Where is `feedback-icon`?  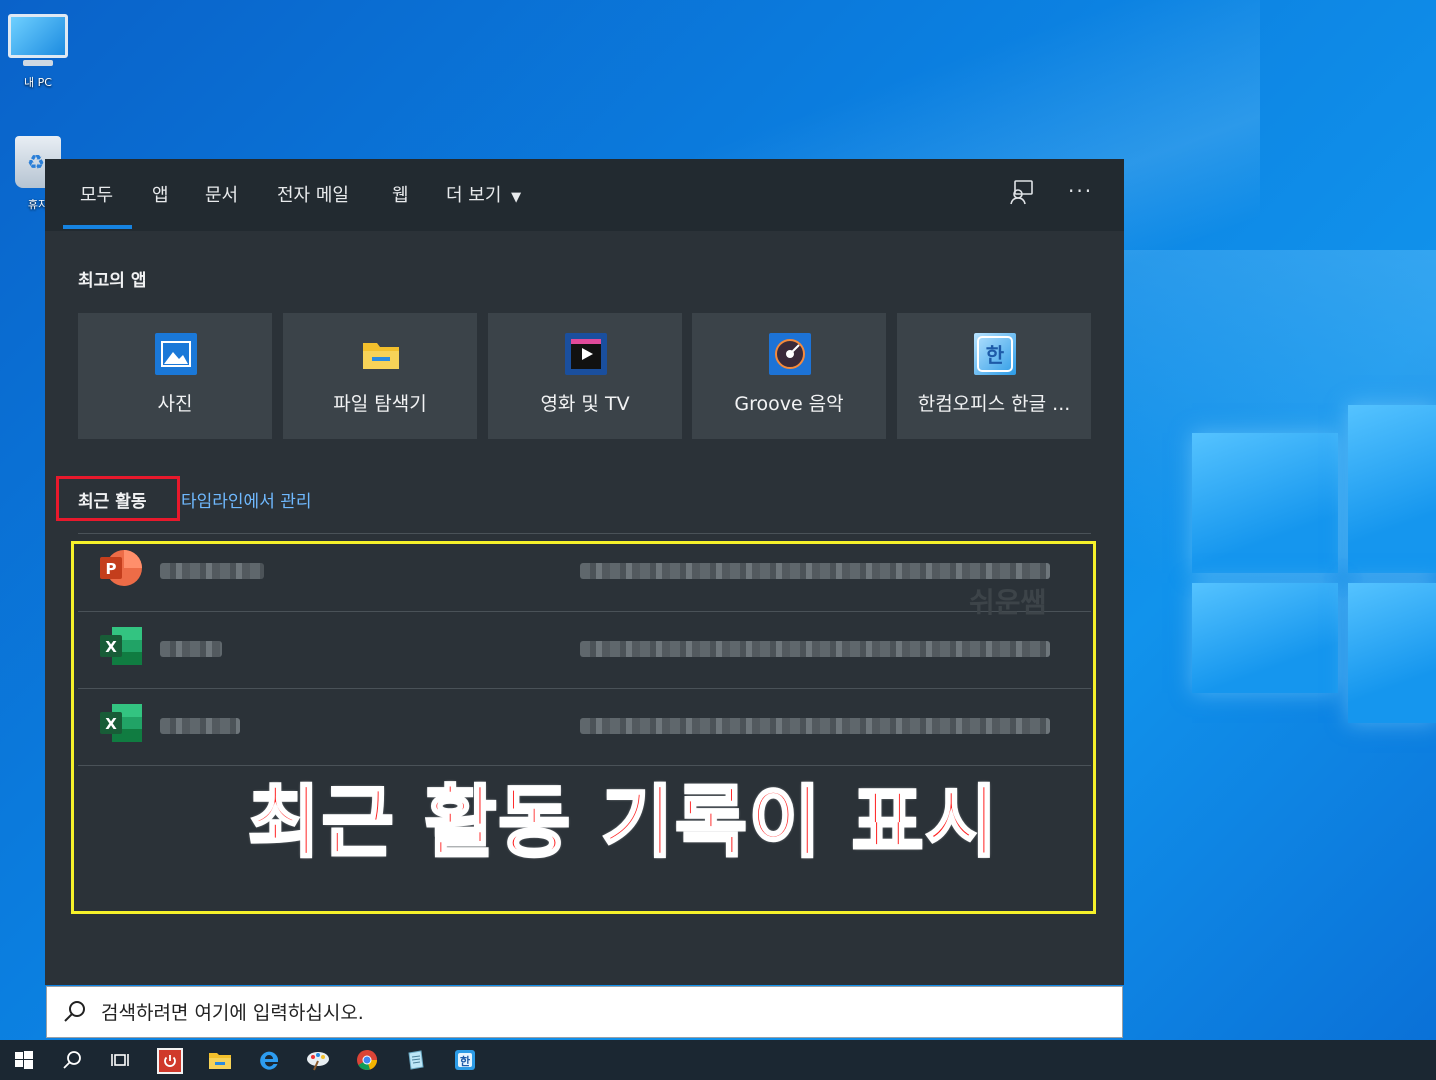 feedback-icon is located at coordinates (1021, 194).